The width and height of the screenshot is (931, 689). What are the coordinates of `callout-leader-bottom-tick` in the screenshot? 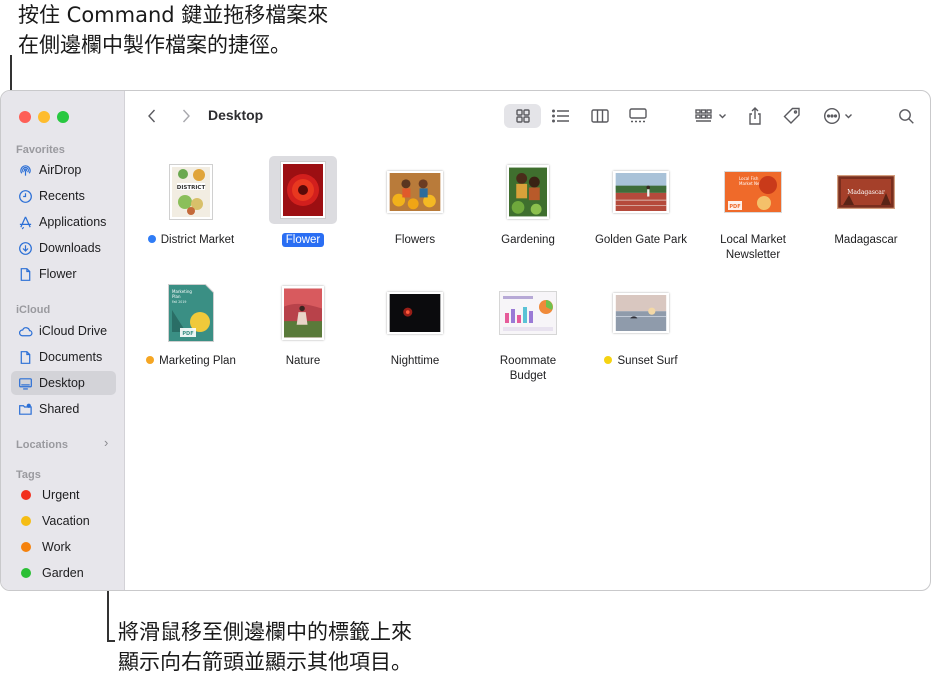 It's located at (111, 641).